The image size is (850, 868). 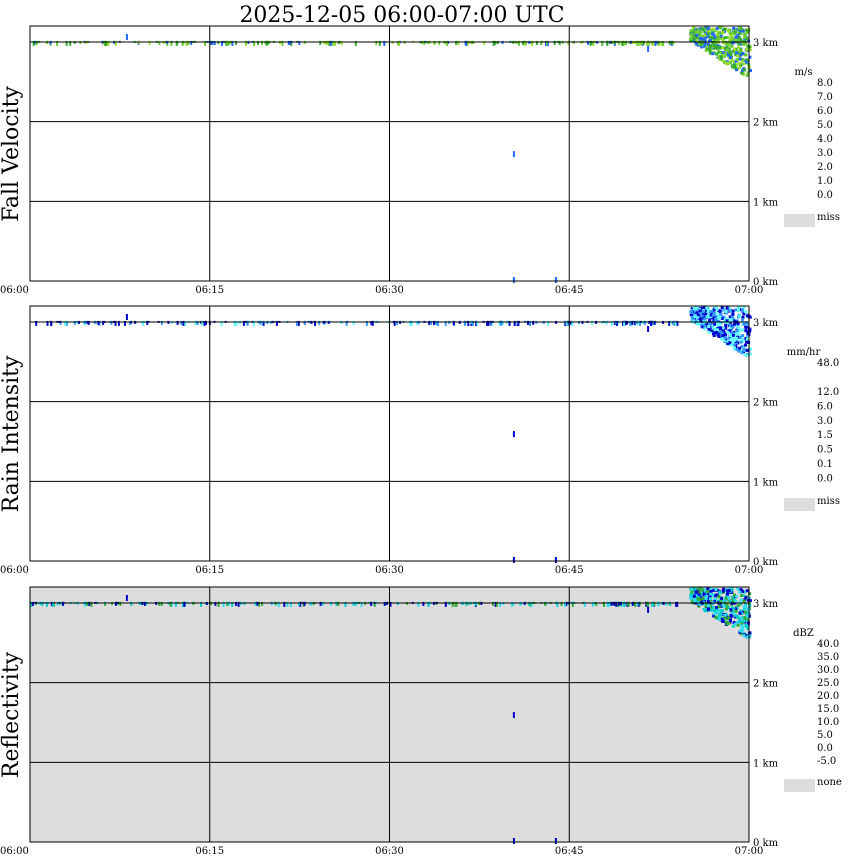 I want to click on colorbar-miss-label: miss, so click(x=828, y=501).